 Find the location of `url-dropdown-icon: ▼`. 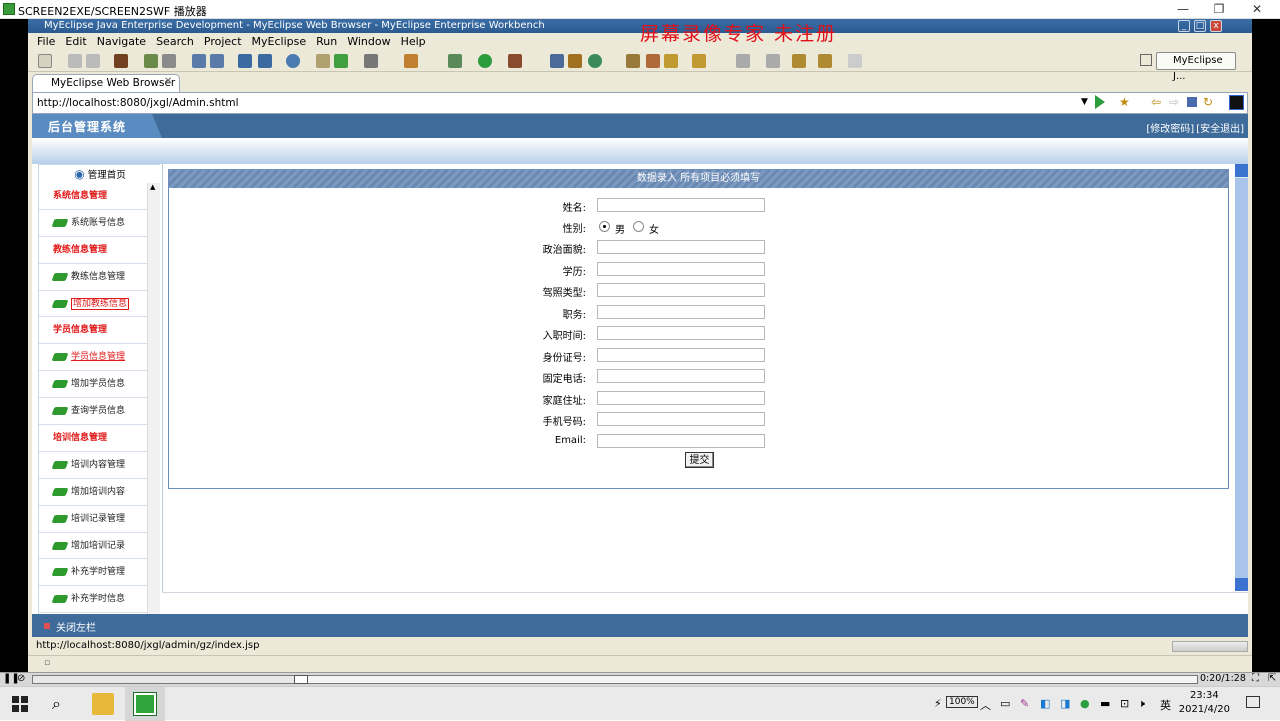

url-dropdown-icon: ▼ is located at coordinates (1084, 102).